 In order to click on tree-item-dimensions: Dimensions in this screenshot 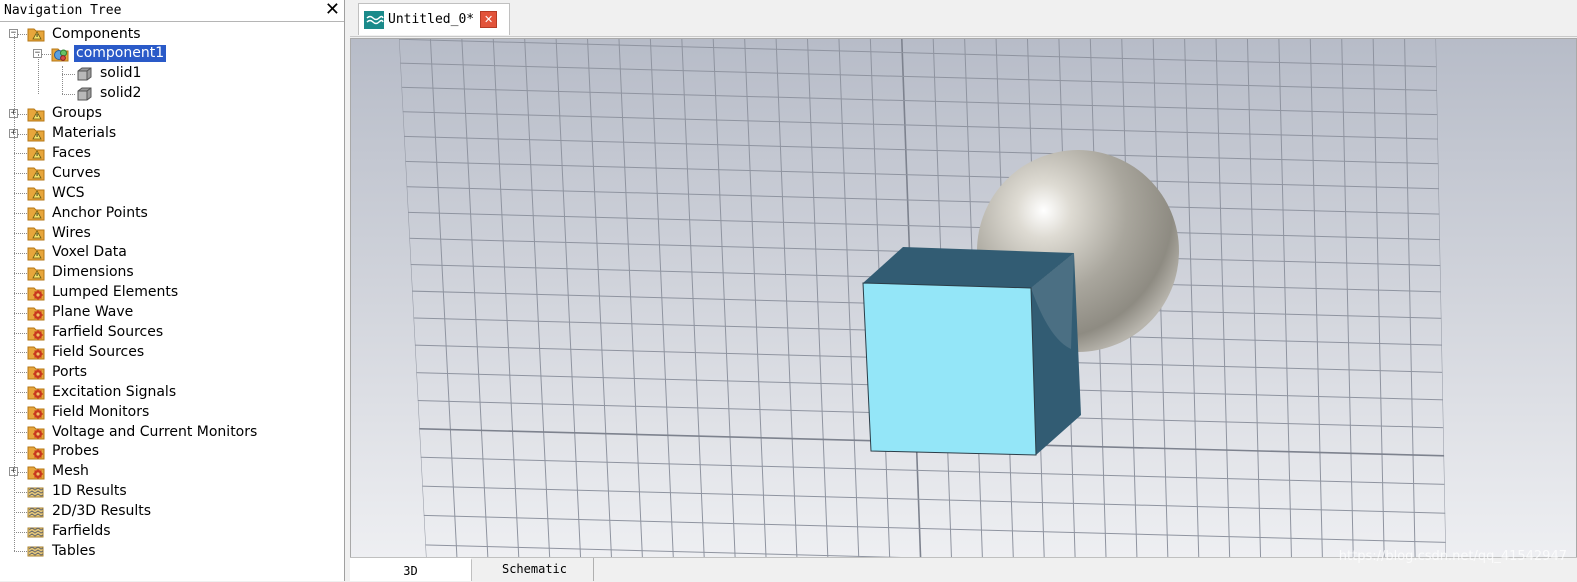, I will do `click(81, 273)`.